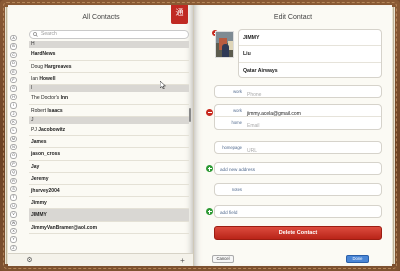  I want to click on index-letter: Y, so click(13, 239).